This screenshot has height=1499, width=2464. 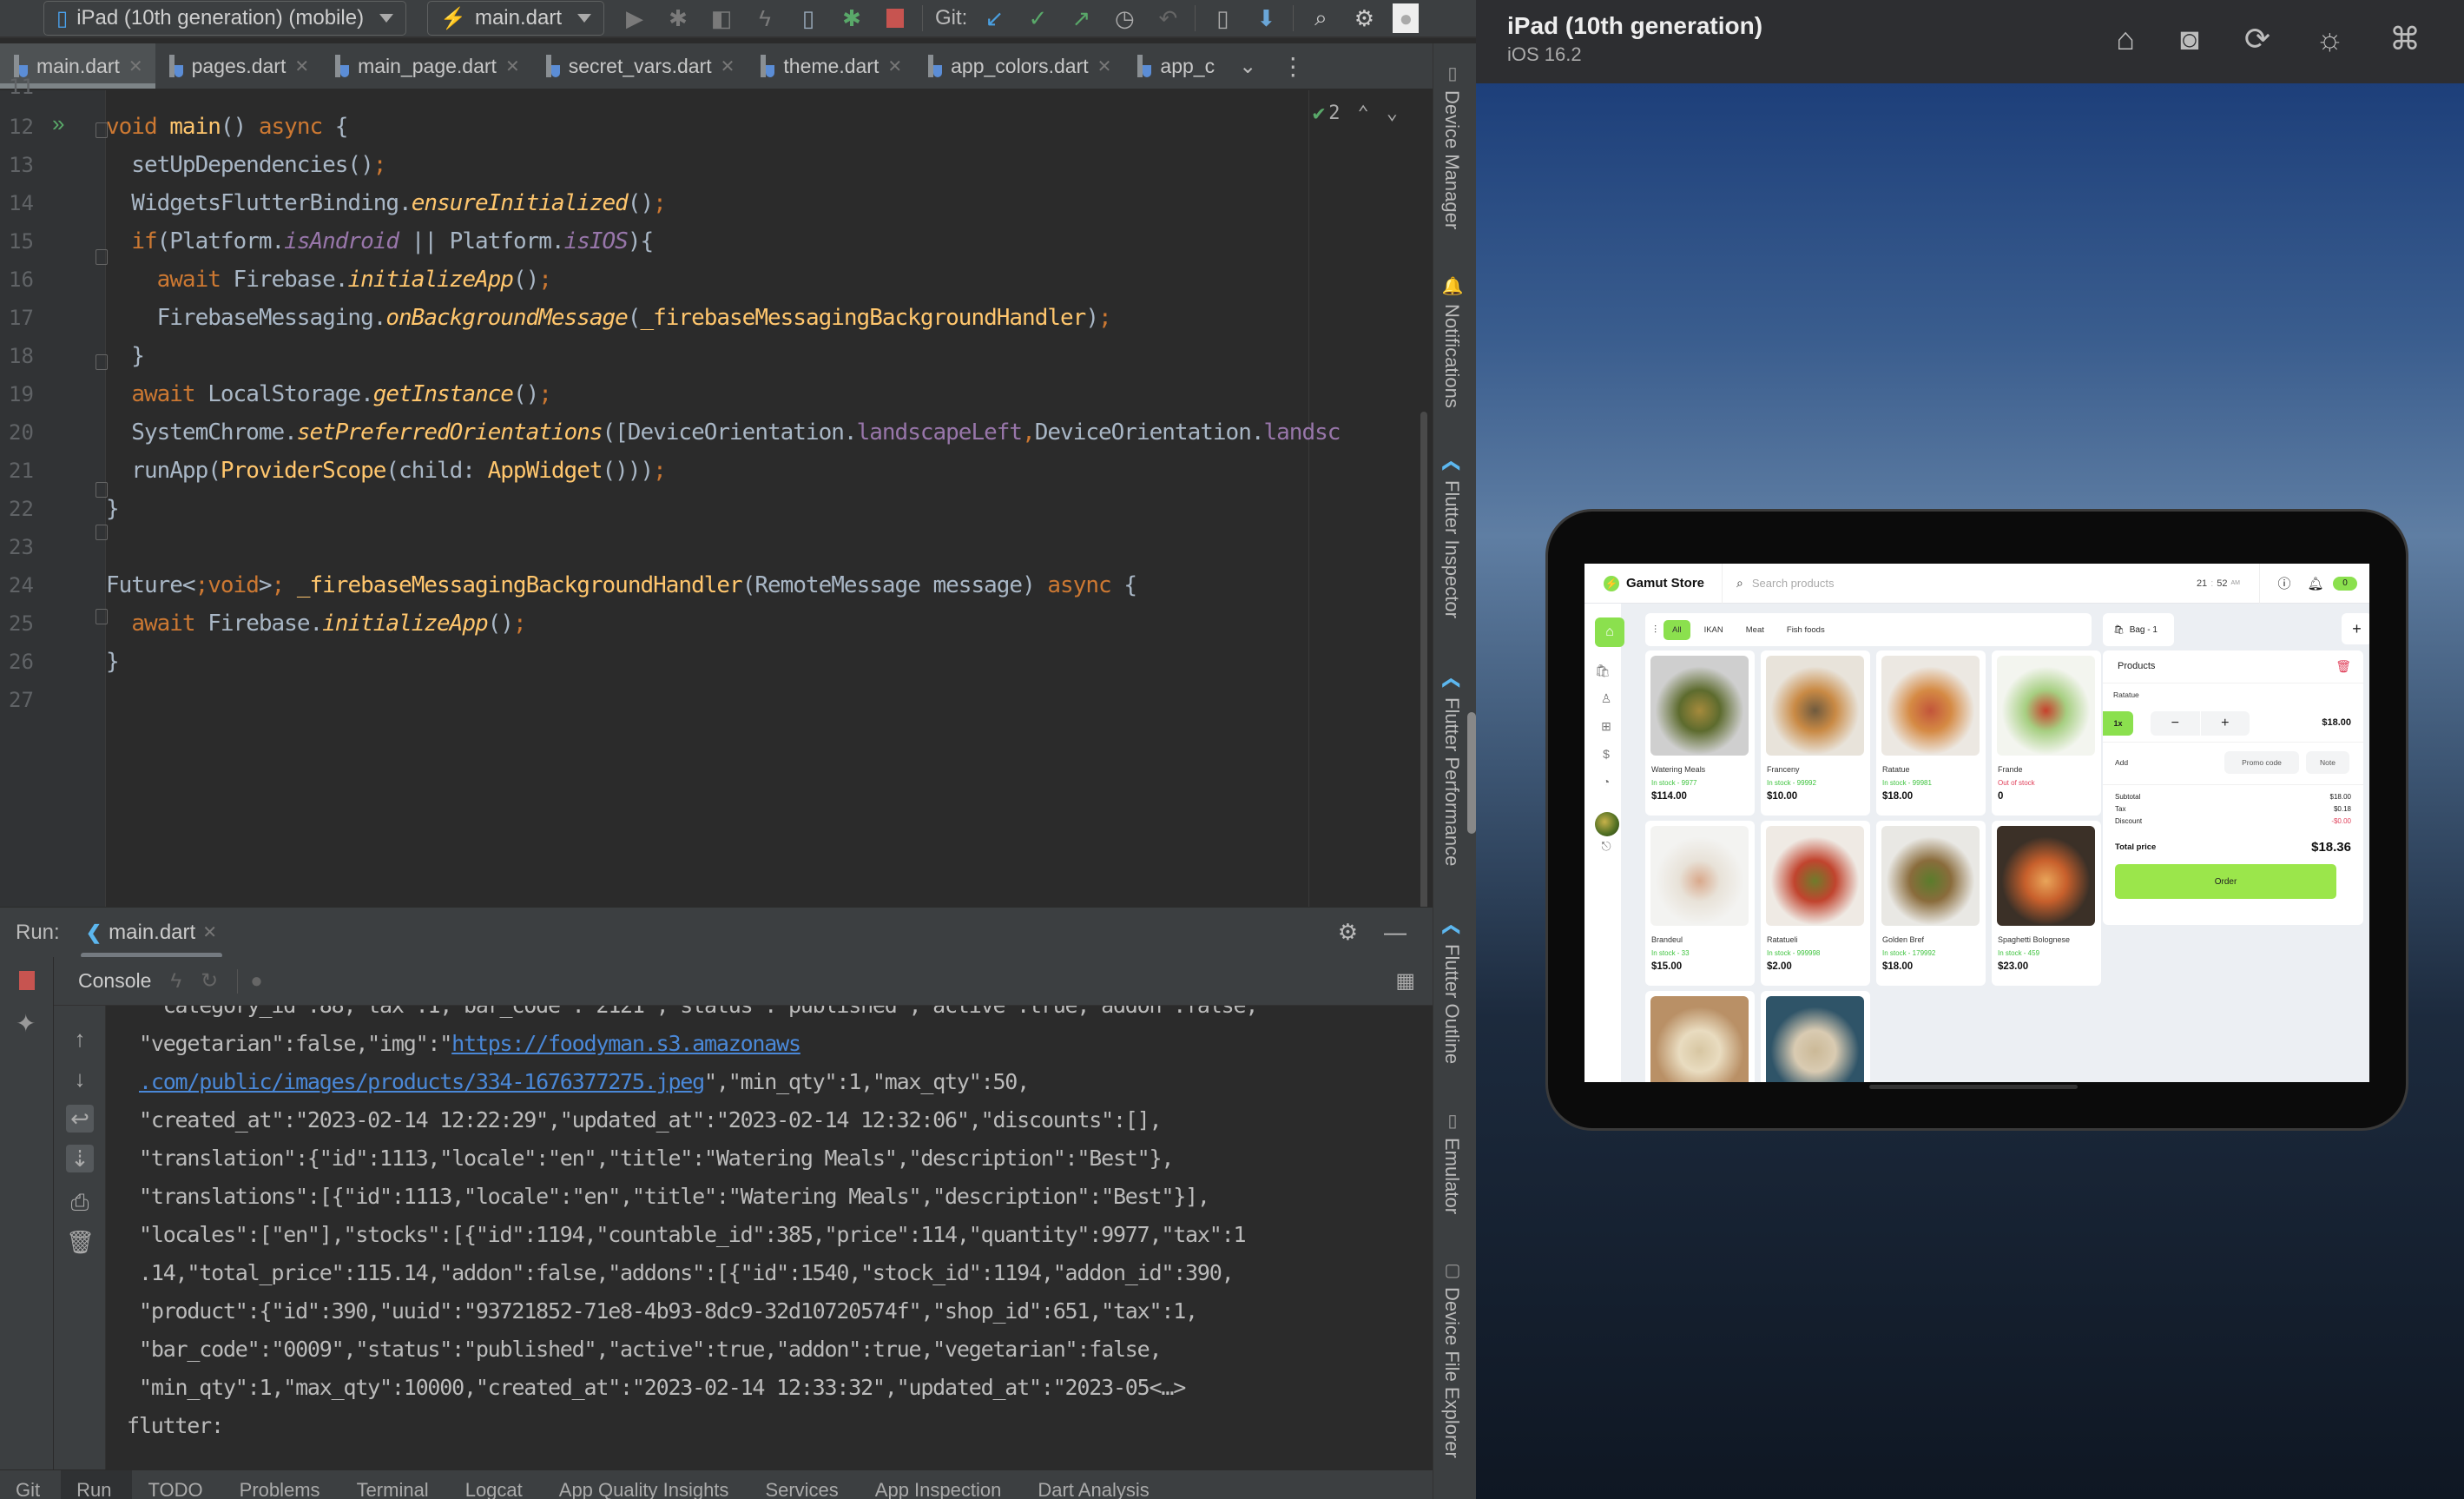 I want to click on avatar, so click(x=1607, y=824).